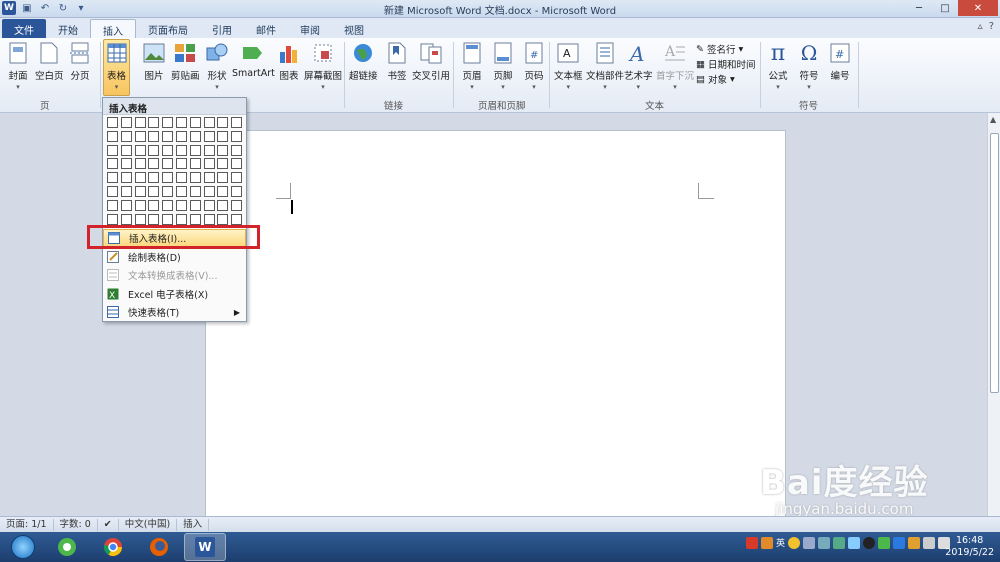 The width and height of the screenshot is (1000, 562). Describe the element at coordinates (108, 524) in the screenshot. I see `proofing-icon: ✔` at that location.